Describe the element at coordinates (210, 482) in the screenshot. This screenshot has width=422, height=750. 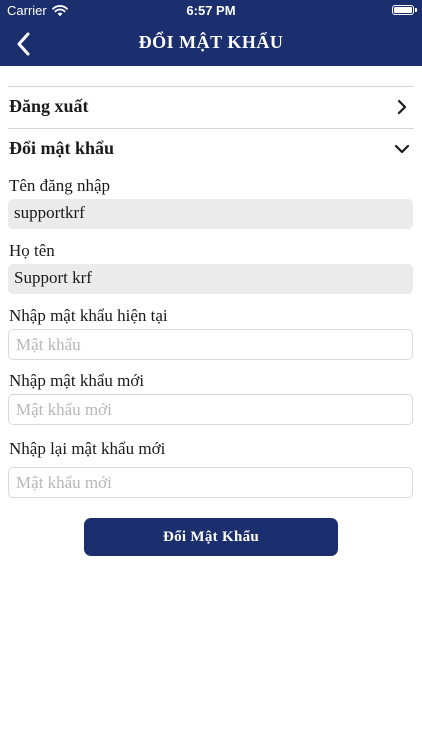
I see `confirm-password-input` at that location.